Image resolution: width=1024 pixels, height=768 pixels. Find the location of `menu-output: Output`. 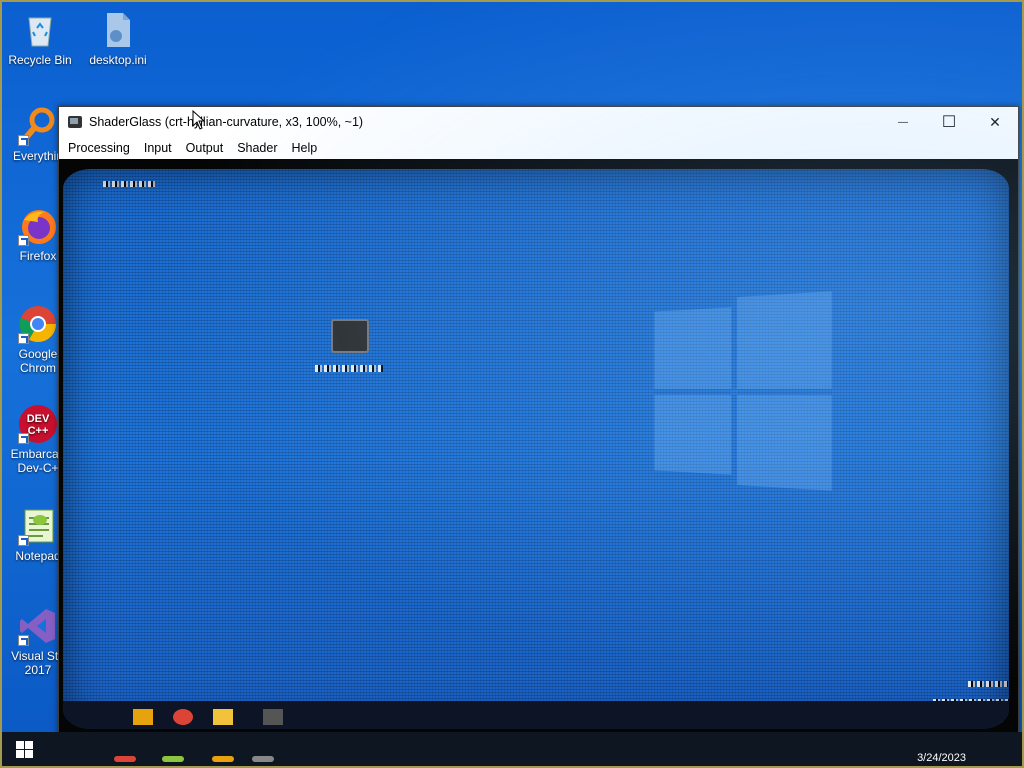

menu-output: Output is located at coordinates (205, 148).